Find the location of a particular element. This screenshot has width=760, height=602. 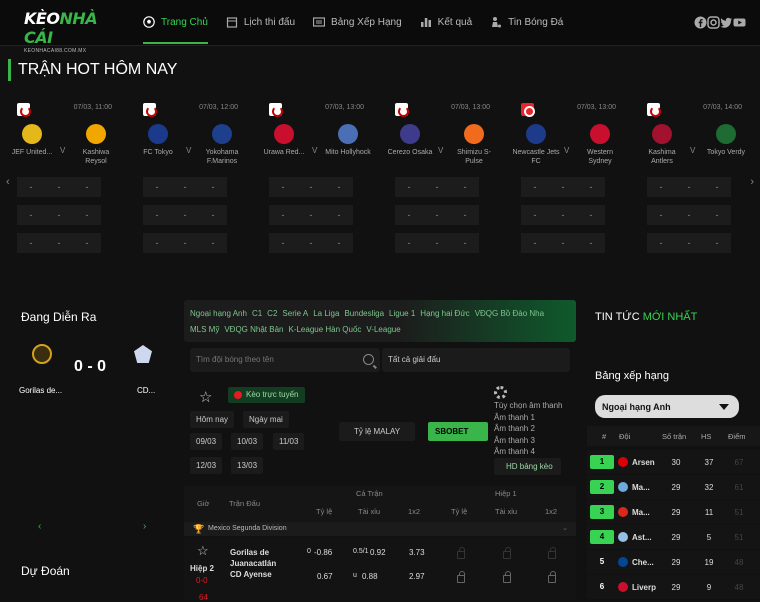

league-tab: Hạng hai Đức is located at coordinates (444, 313).